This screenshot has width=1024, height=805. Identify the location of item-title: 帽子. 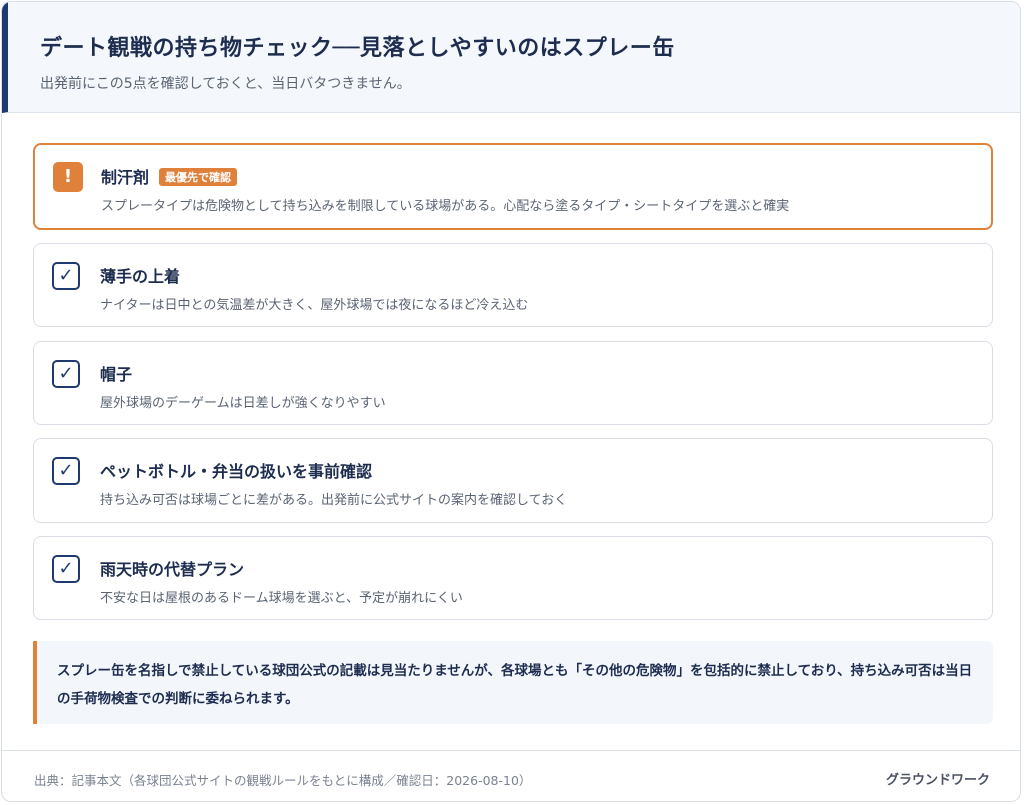
(116, 374).